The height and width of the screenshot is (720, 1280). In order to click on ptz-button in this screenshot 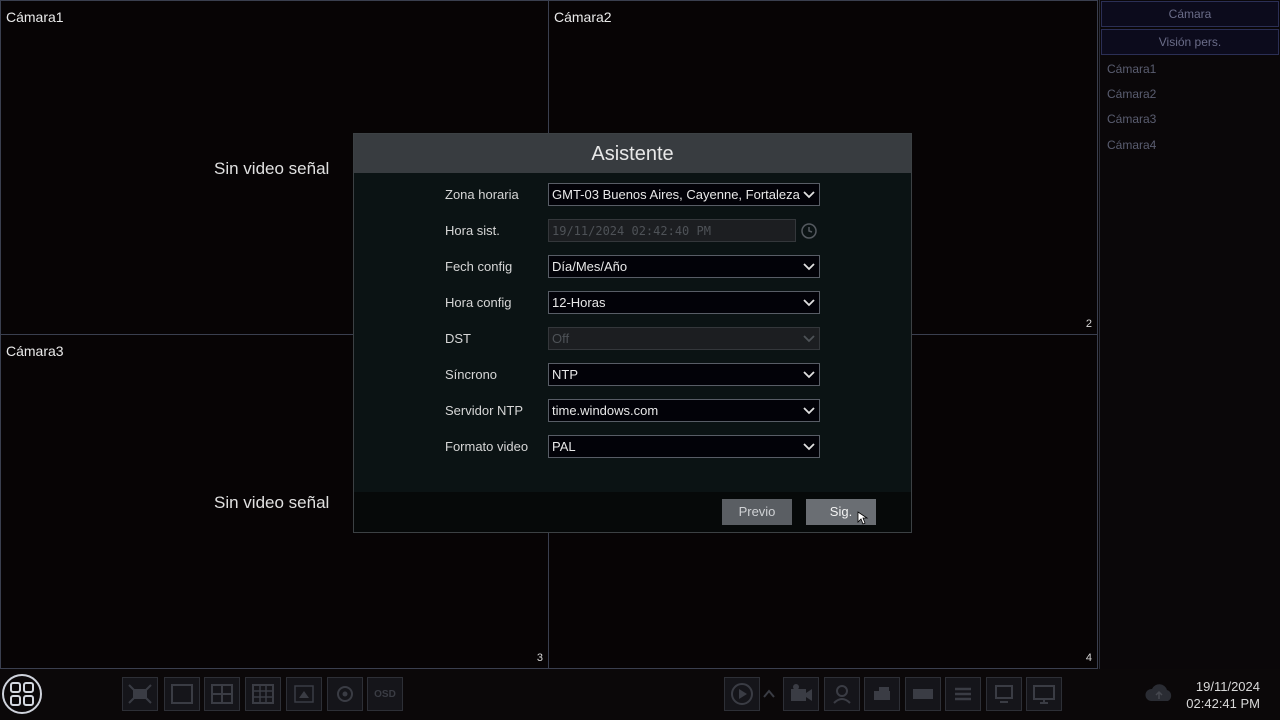, I will do `click(882, 694)`.